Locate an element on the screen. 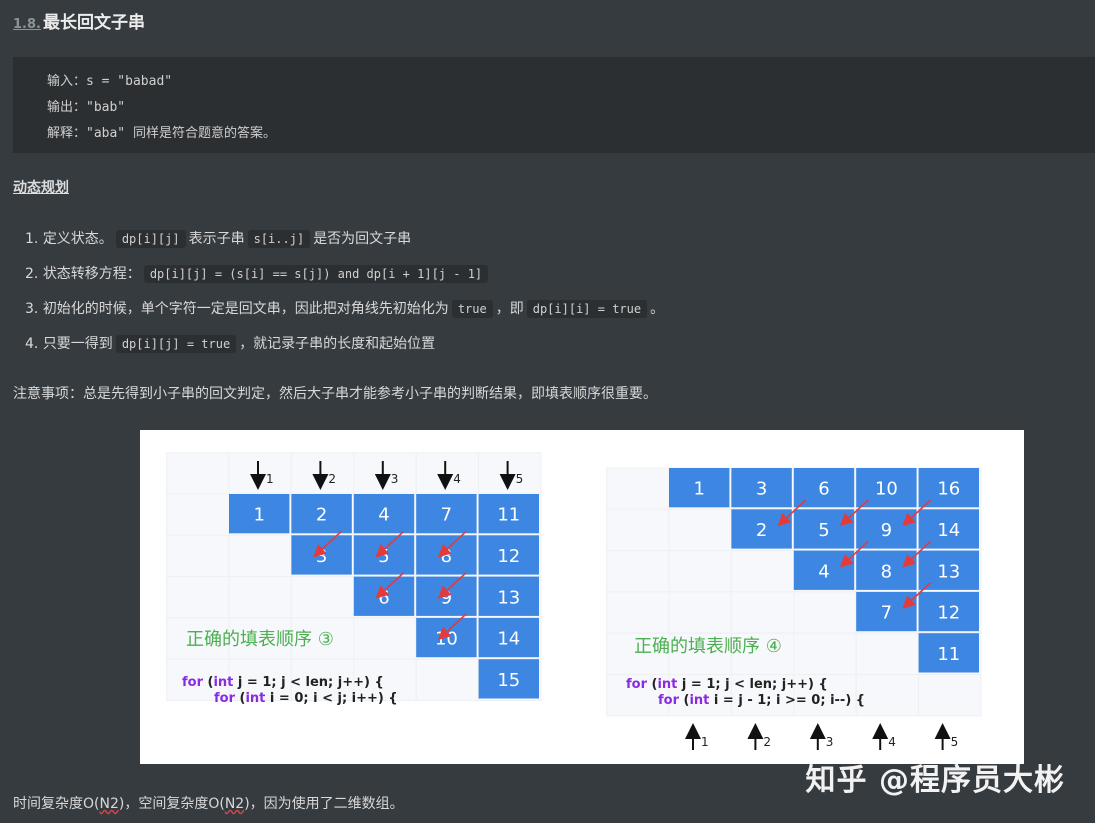 The image size is (1095, 823). column-arrow-label: 4 is located at coordinates (892, 742).